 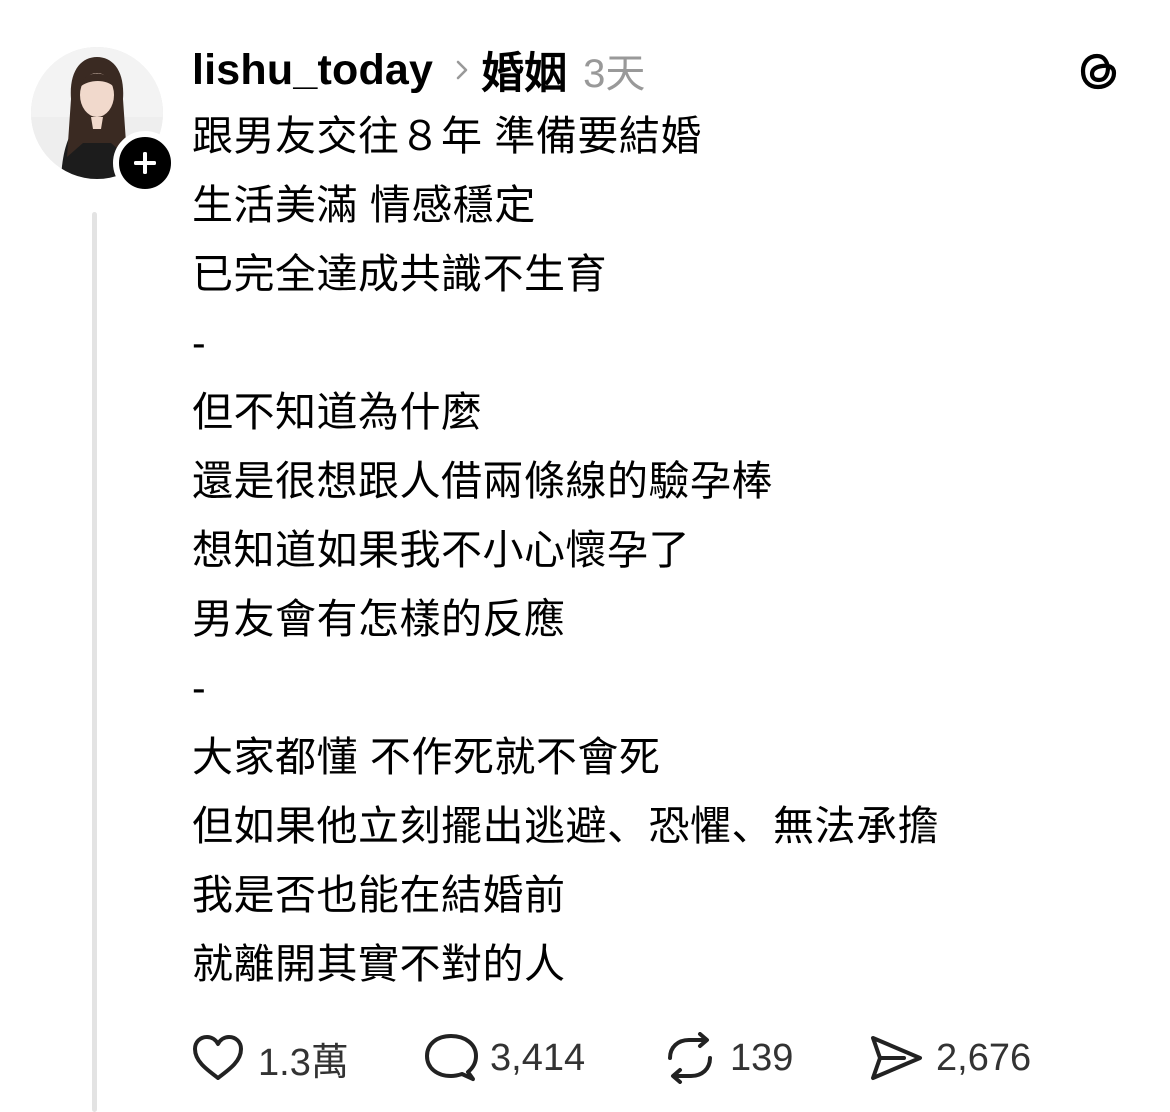 I want to click on comment-bubble-icon, so click(x=451, y=1057).